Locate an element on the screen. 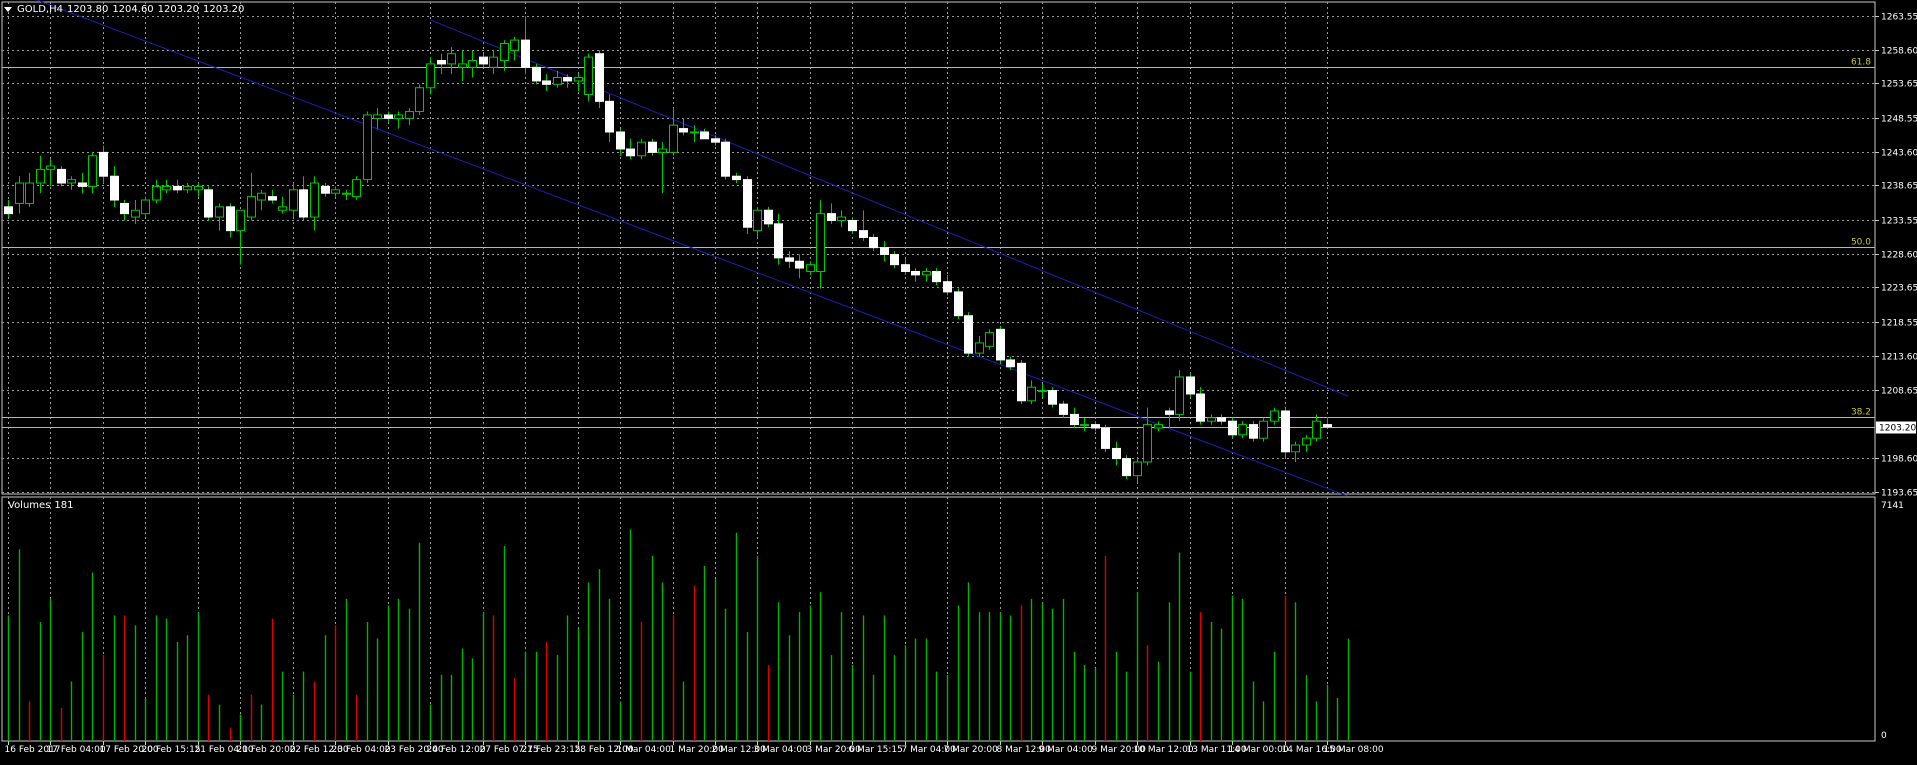 This screenshot has width=1917, height=765. time-tick-label: 23 Feb 04:00 is located at coordinates (361, 750).